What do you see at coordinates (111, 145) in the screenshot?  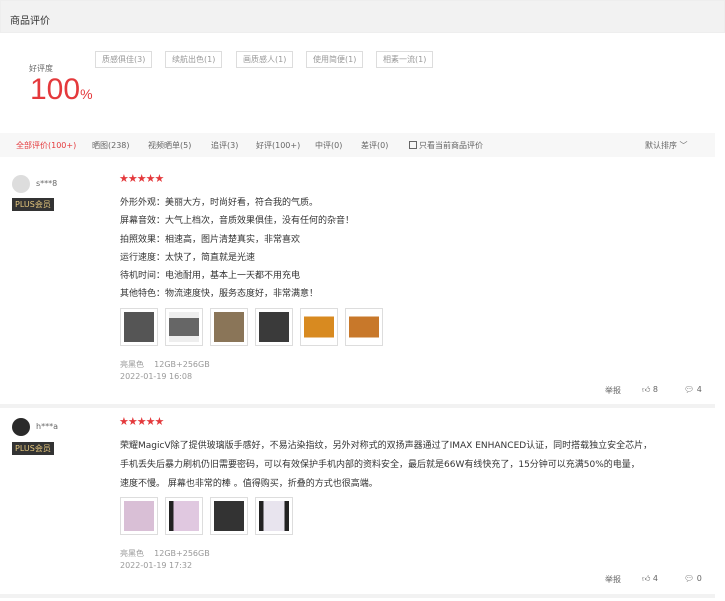 I see `filter-photos: 晒图(238)` at bounding box center [111, 145].